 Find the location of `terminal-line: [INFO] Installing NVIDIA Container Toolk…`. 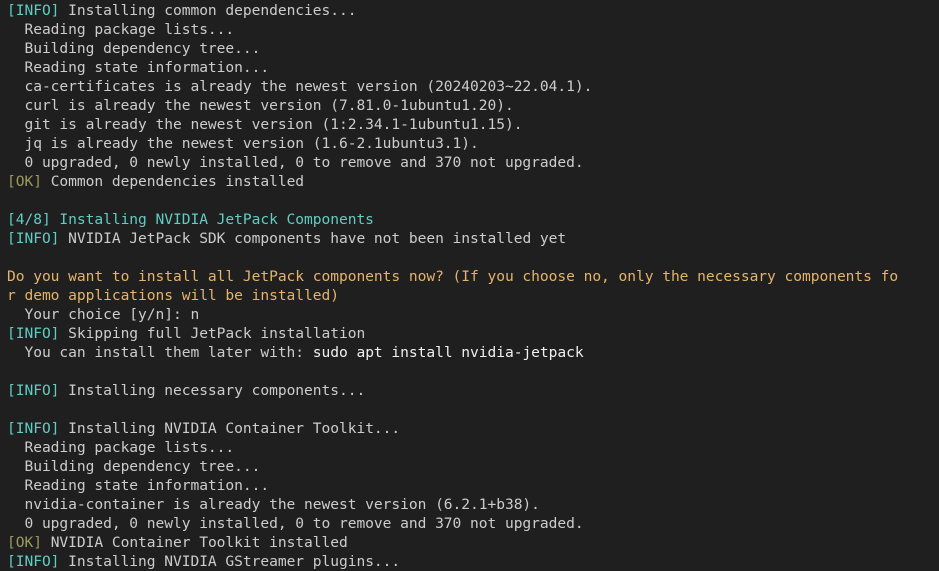

terminal-line: [INFO] Installing NVIDIA Container Toolk… is located at coordinates (473, 428).